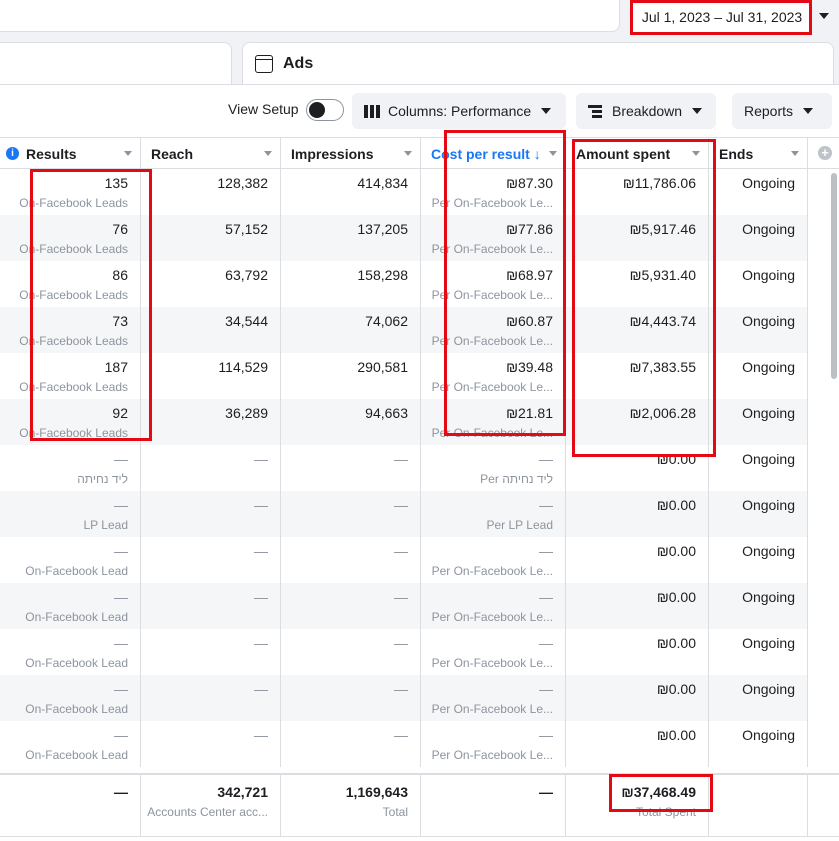 This screenshot has height=841, width=839. Describe the element at coordinates (676, 597) in the screenshot. I see `cell-value: ₪0.00` at that location.